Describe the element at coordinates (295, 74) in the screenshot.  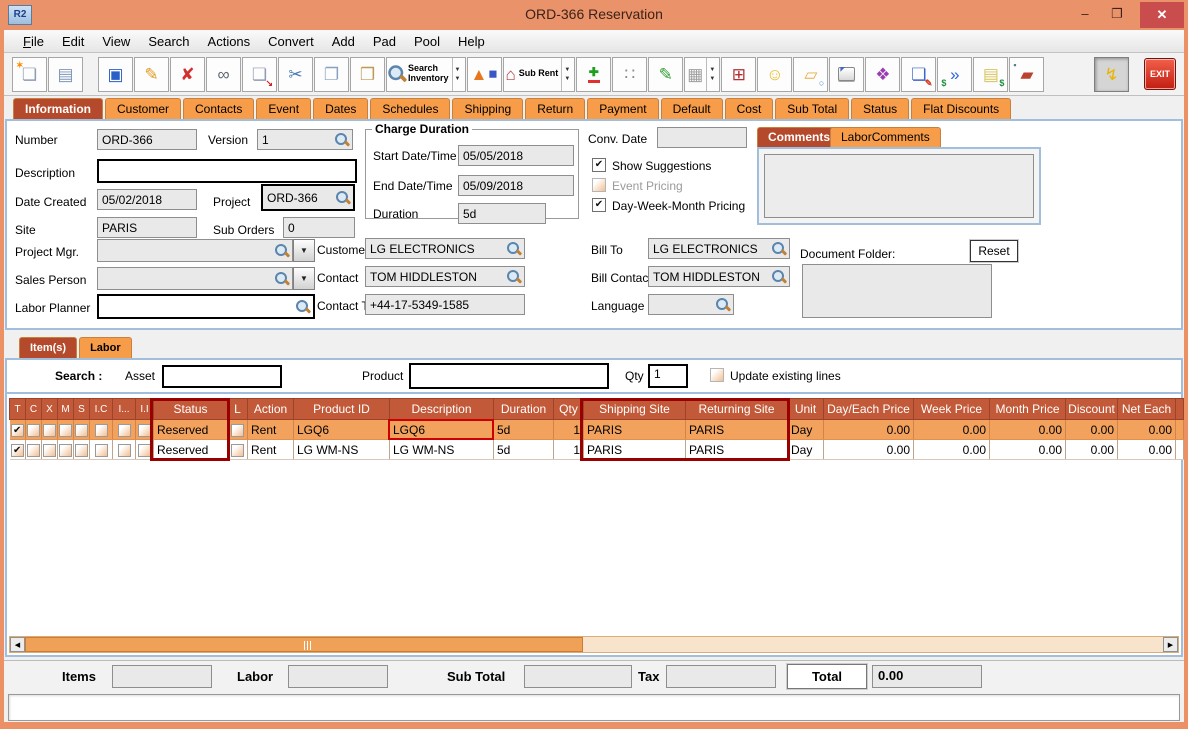
I see `cut-scissors-button: ✂` at that location.